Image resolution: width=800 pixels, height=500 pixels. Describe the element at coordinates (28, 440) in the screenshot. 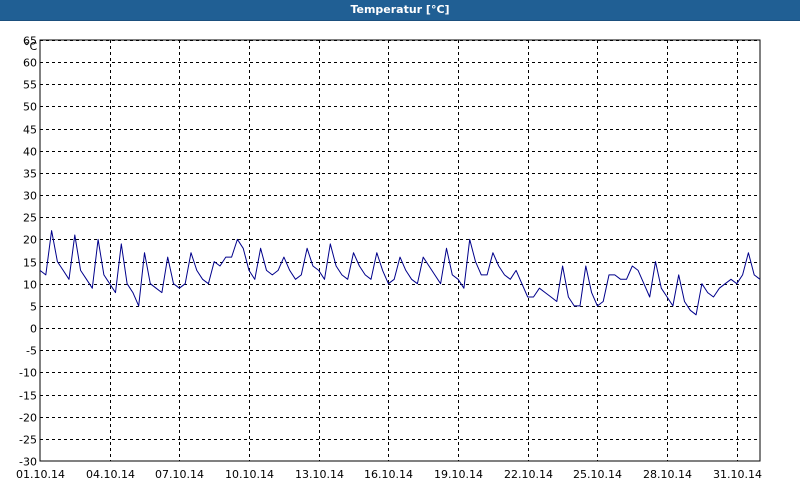

I see `y-tick-label: -25` at that location.